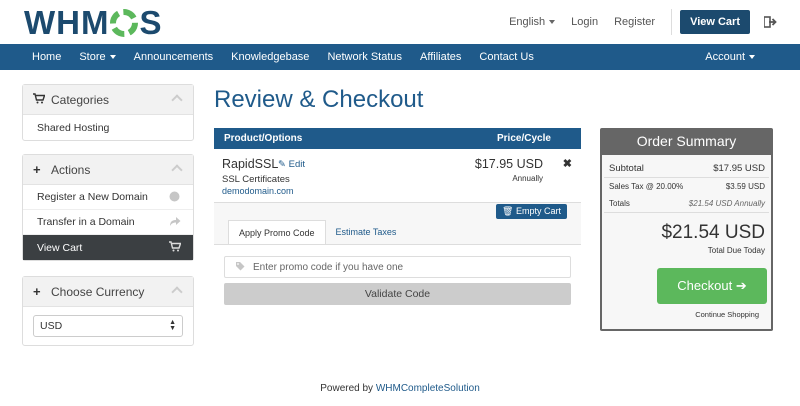 Image resolution: width=800 pixels, height=406 pixels. I want to click on validate-code-button: Validate Code, so click(397, 294).